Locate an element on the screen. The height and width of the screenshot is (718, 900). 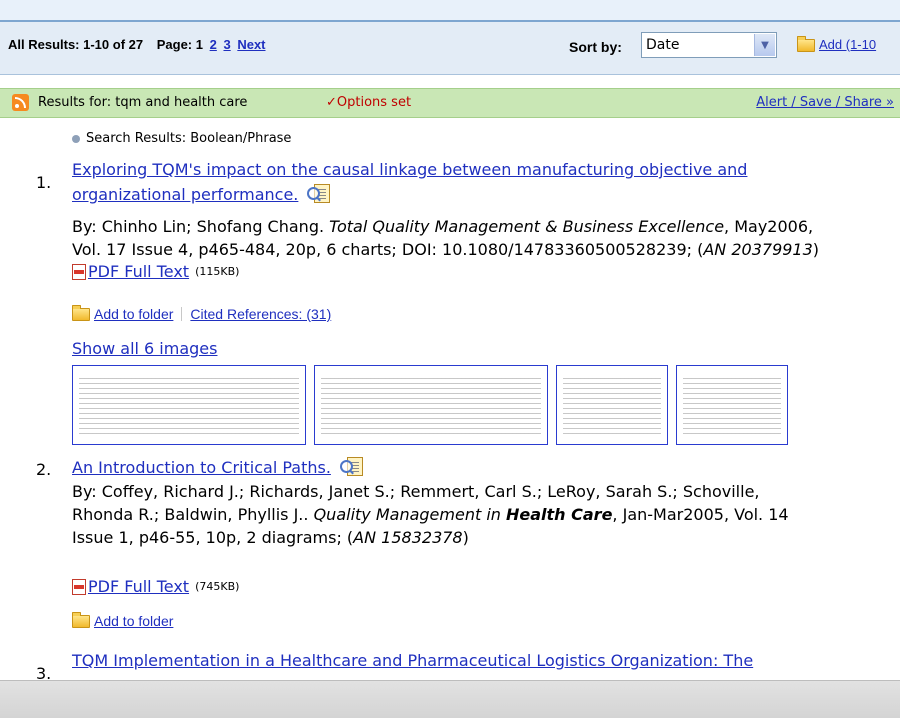
show-all-images-link: Show all 6 images is located at coordinates (144, 348).